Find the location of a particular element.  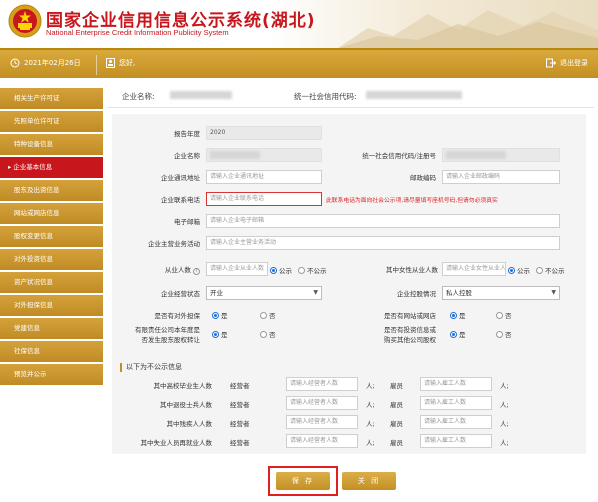

guarantee-no-radio: 否 is located at coordinates (268, 315).